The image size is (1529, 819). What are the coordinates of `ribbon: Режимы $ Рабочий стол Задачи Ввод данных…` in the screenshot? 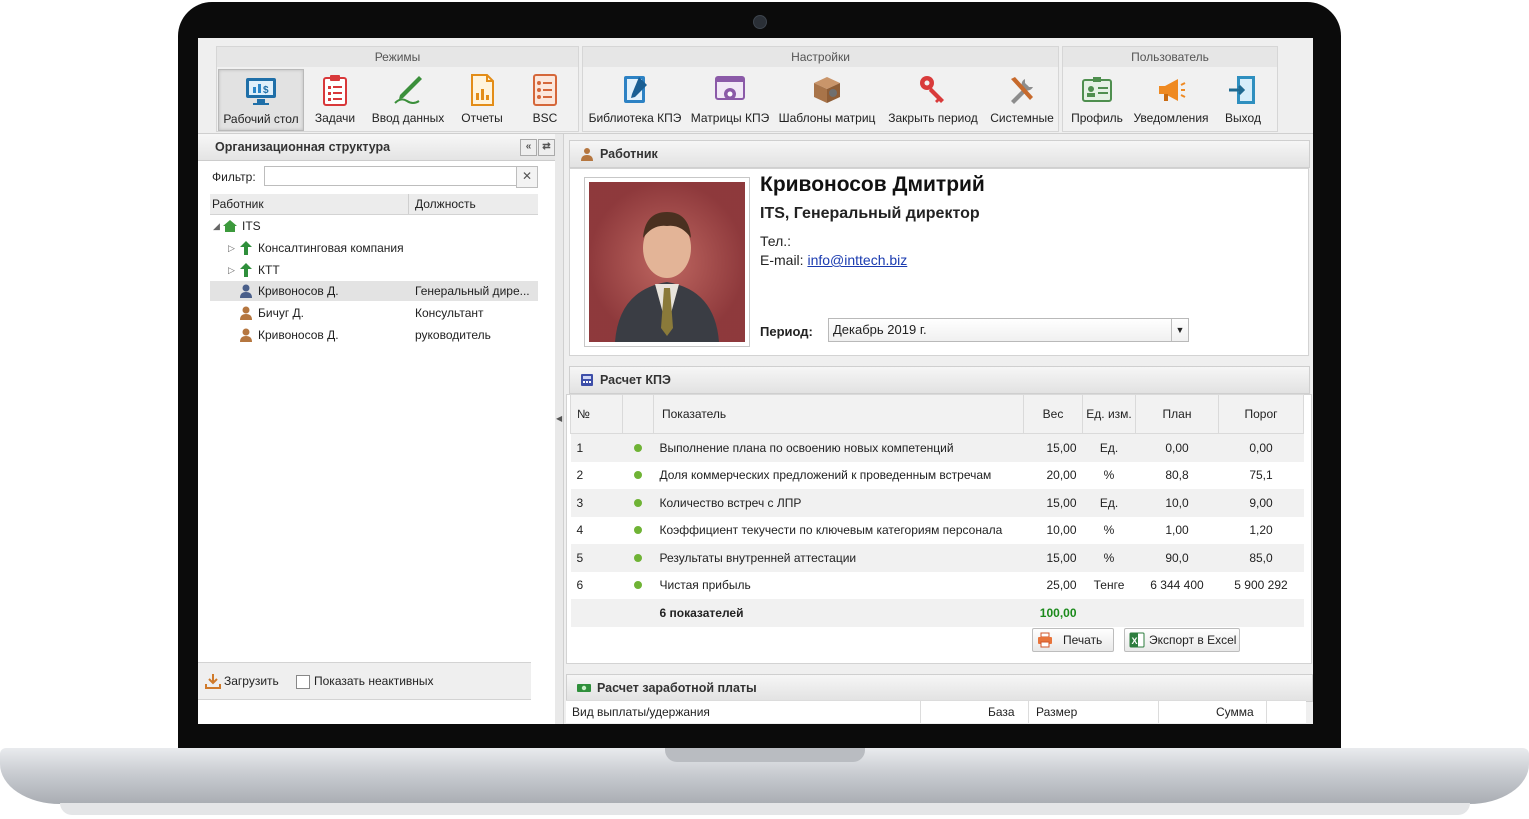 It's located at (755, 86).